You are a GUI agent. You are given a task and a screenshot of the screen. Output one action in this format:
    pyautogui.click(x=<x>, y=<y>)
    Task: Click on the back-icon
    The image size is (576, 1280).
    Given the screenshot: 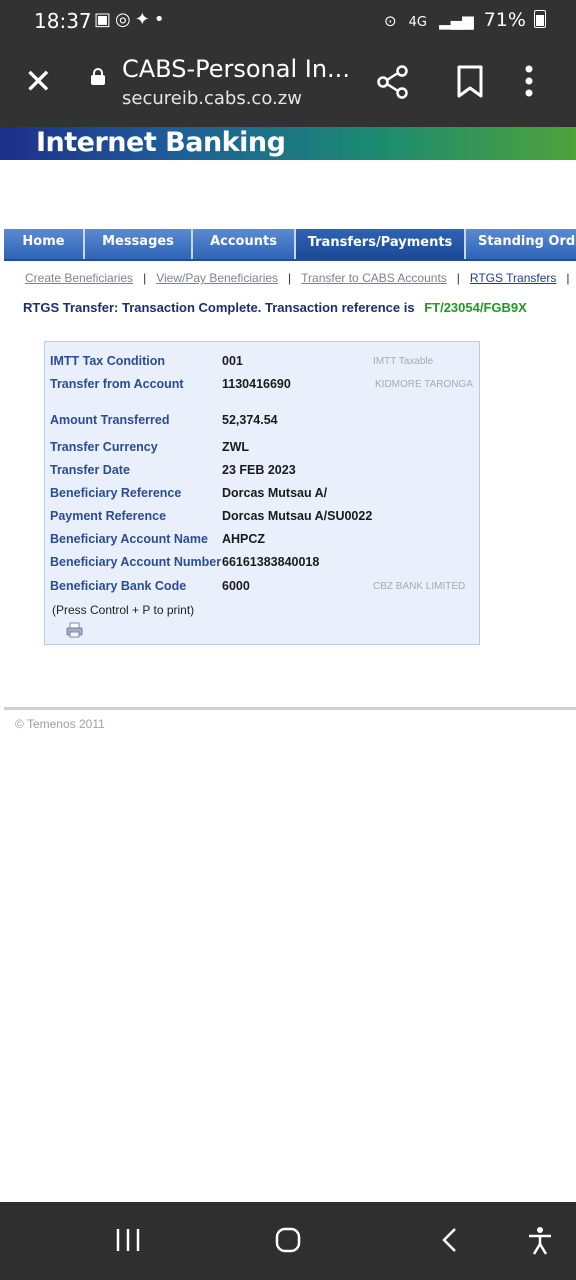 What is the action you would take?
    pyautogui.click(x=450, y=1240)
    